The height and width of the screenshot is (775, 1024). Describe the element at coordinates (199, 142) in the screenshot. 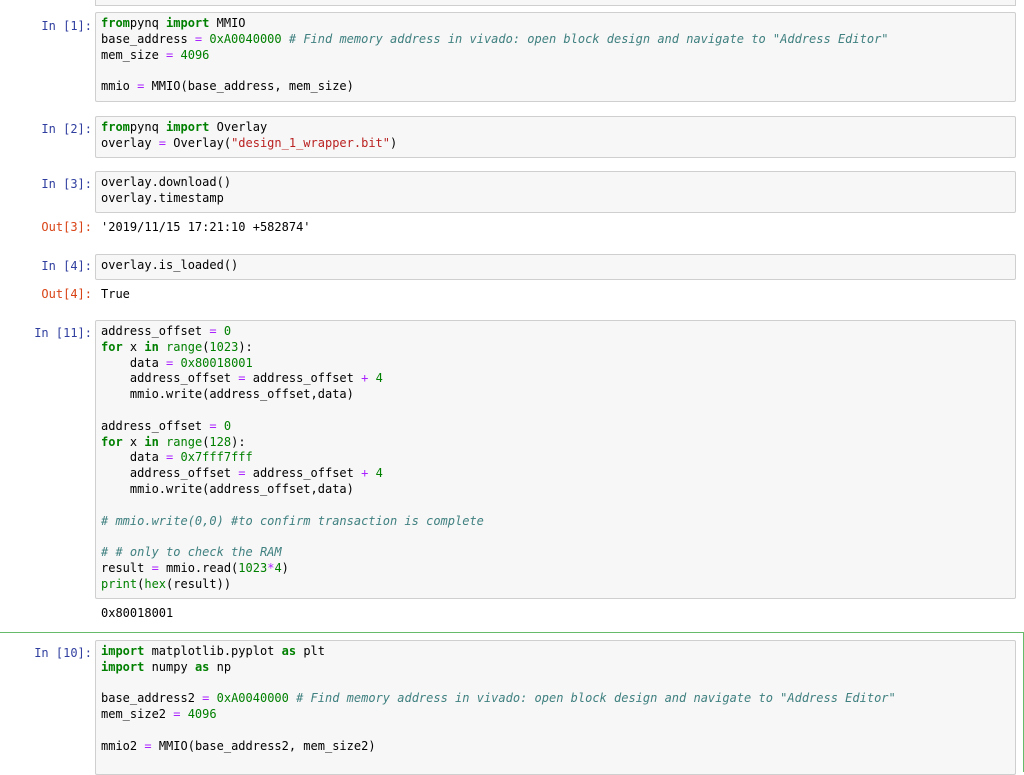

I see `code-token: Overlay(` at that location.